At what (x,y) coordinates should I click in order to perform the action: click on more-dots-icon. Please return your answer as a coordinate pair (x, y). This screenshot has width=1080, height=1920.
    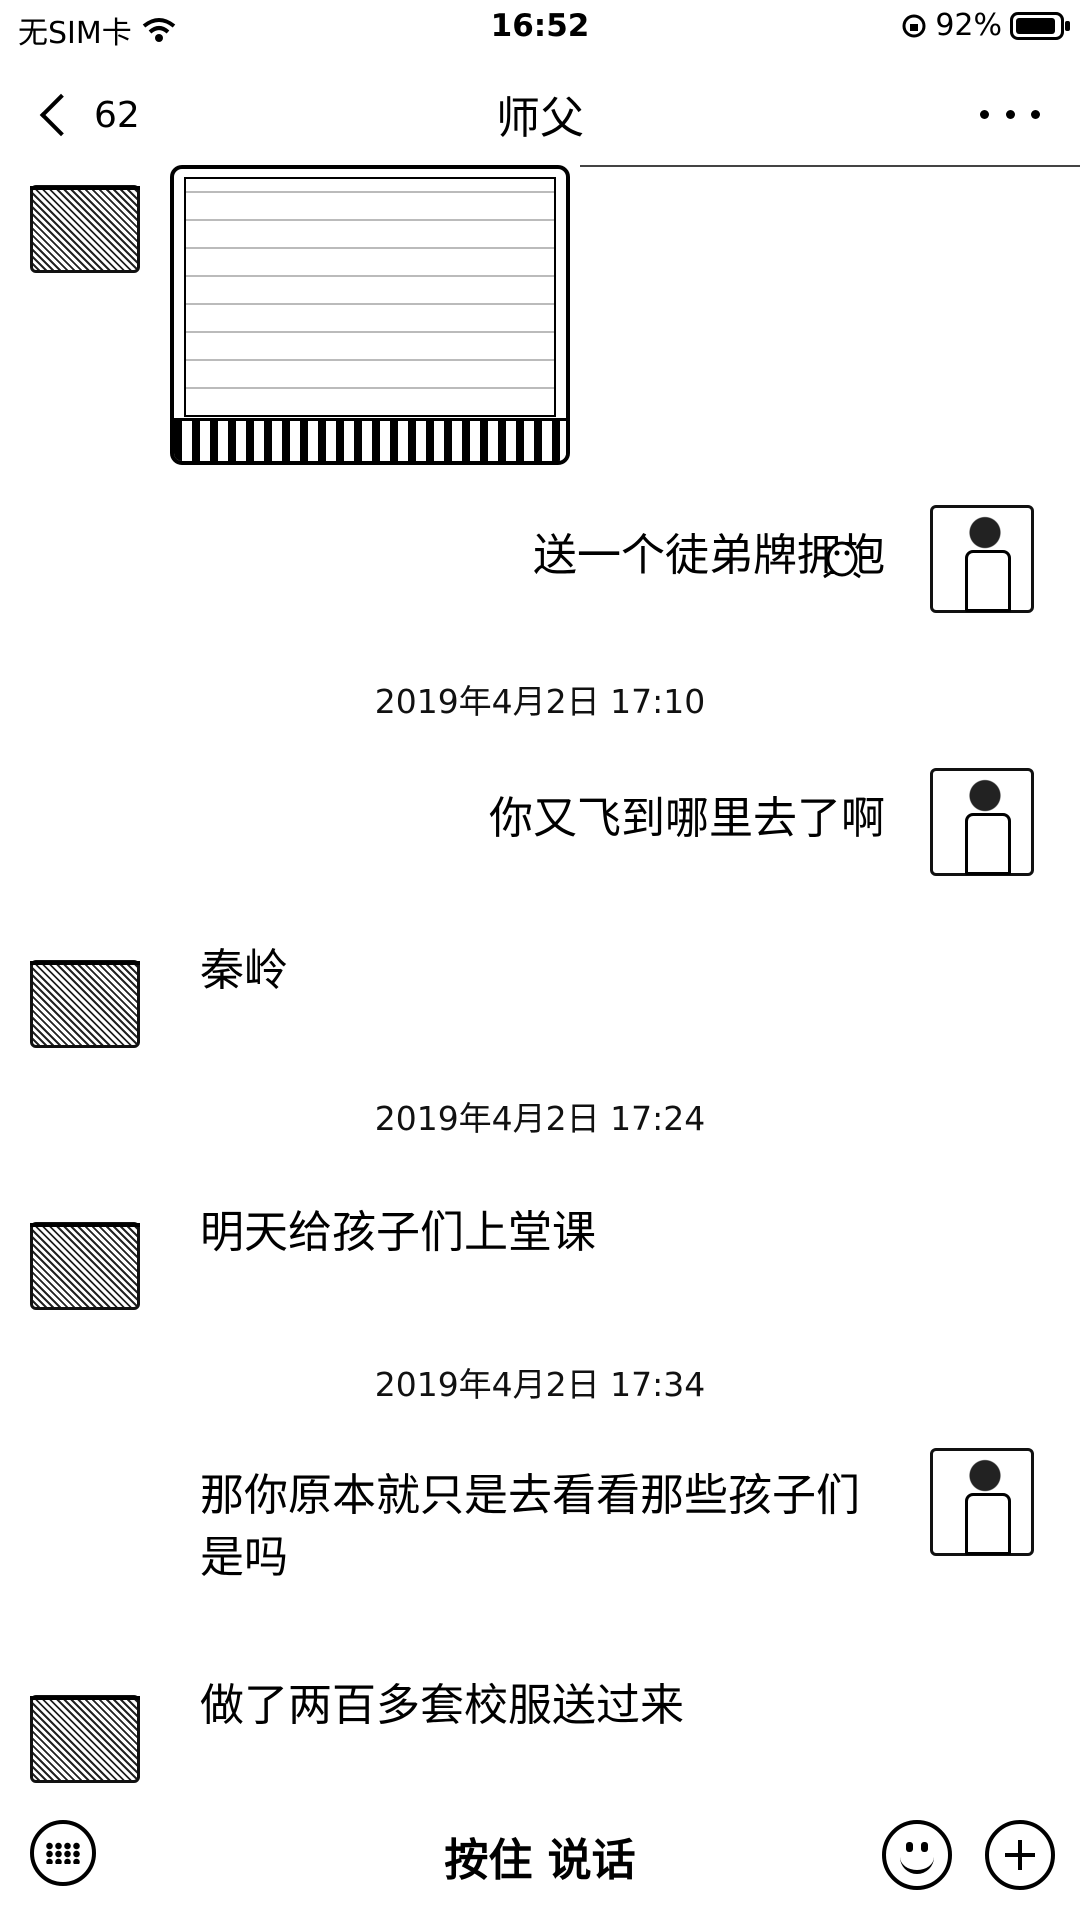
    Looking at the image, I should click on (984, 114).